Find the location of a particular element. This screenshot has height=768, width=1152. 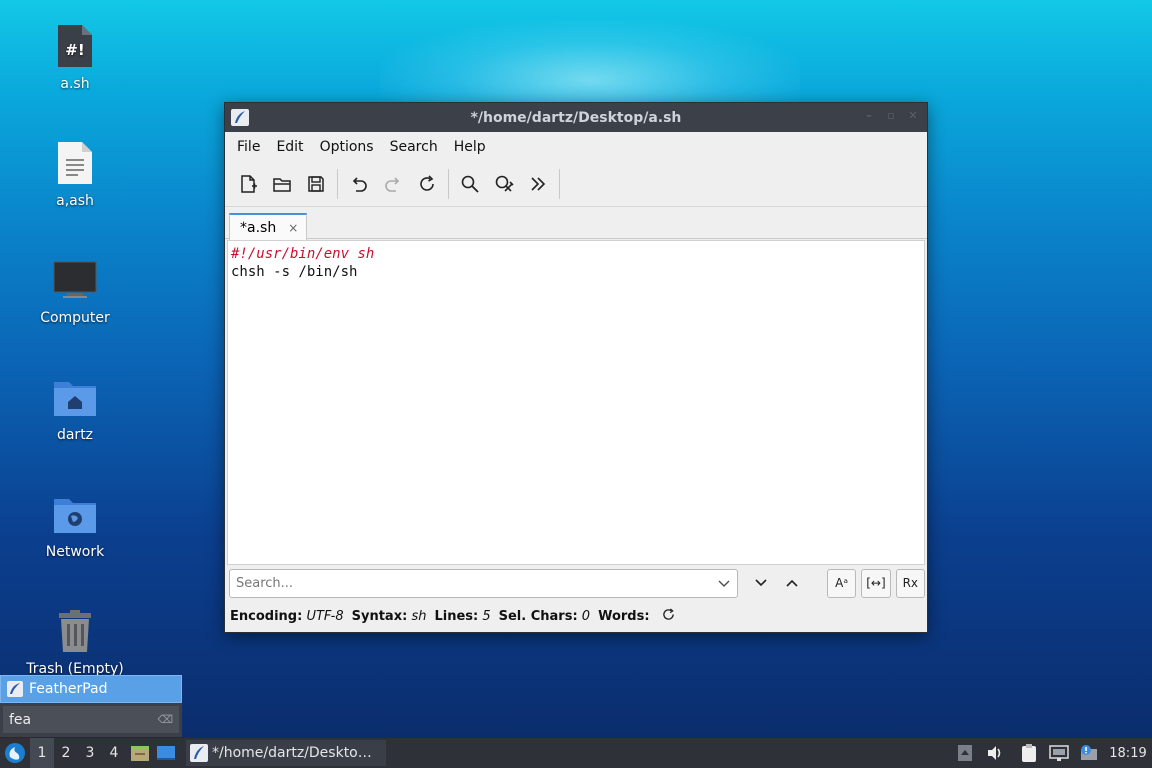

menubar: File Edit Options Search Help is located at coordinates (576, 146).